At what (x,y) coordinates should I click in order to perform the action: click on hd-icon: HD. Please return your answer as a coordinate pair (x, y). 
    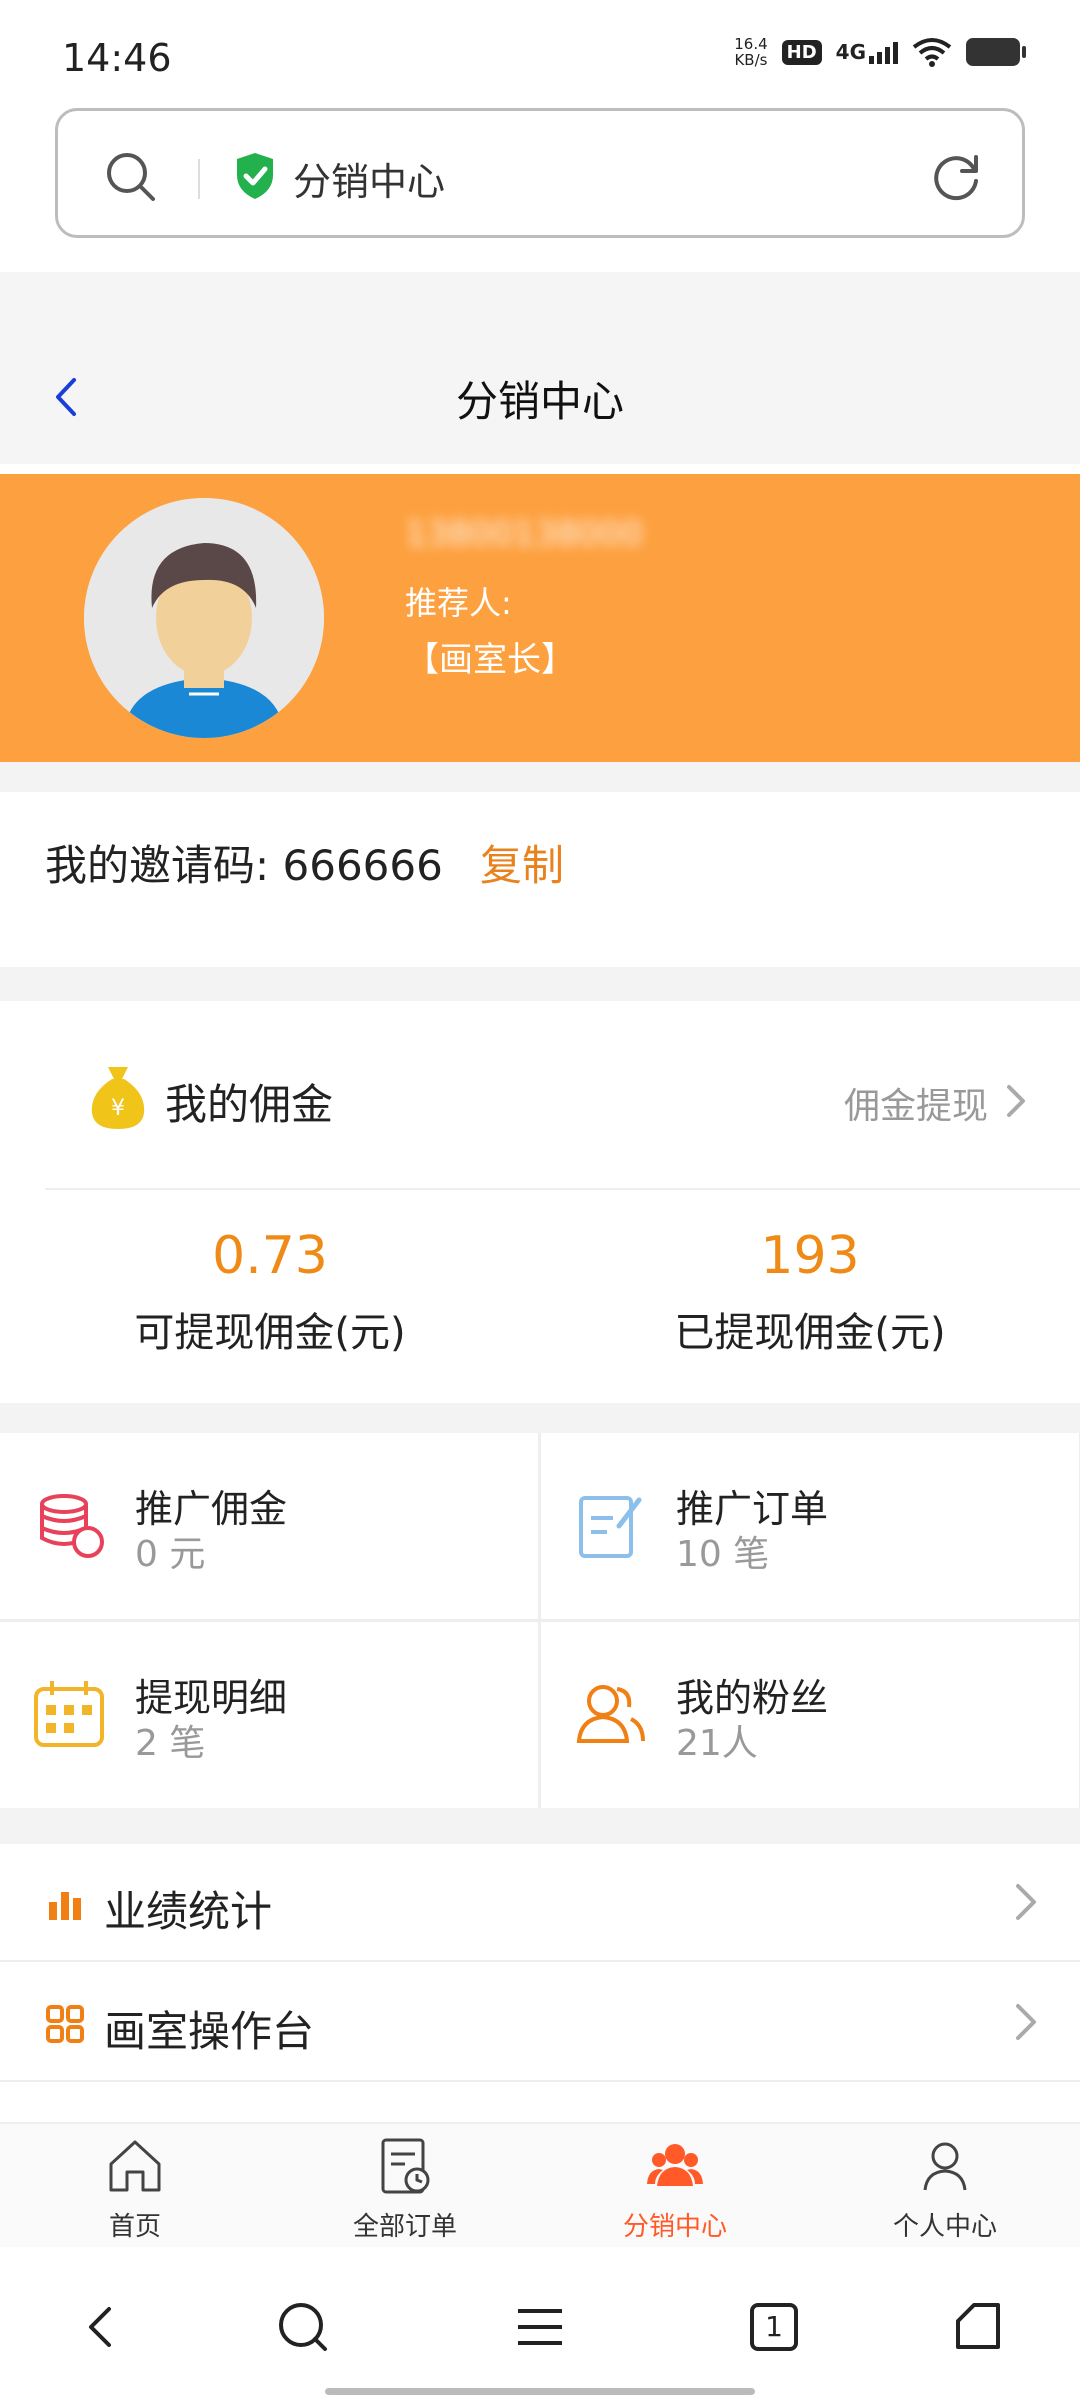
    Looking at the image, I should click on (801, 52).